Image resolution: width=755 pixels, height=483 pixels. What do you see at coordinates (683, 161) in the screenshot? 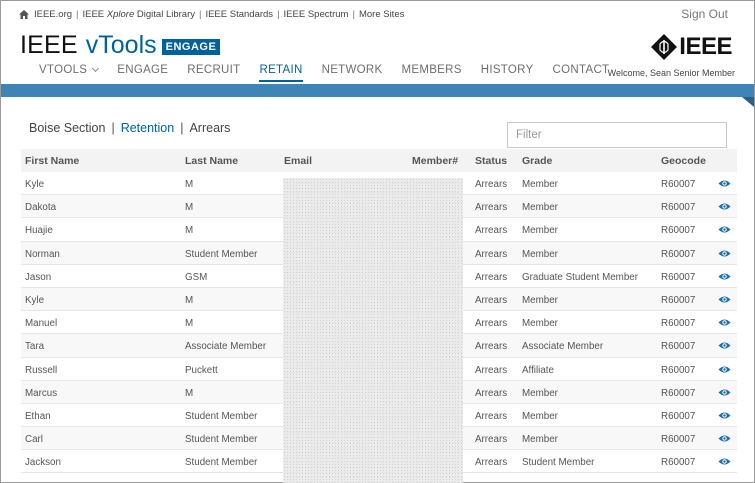
I see `col-geocode: Geocode` at bounding box center [683, 161].